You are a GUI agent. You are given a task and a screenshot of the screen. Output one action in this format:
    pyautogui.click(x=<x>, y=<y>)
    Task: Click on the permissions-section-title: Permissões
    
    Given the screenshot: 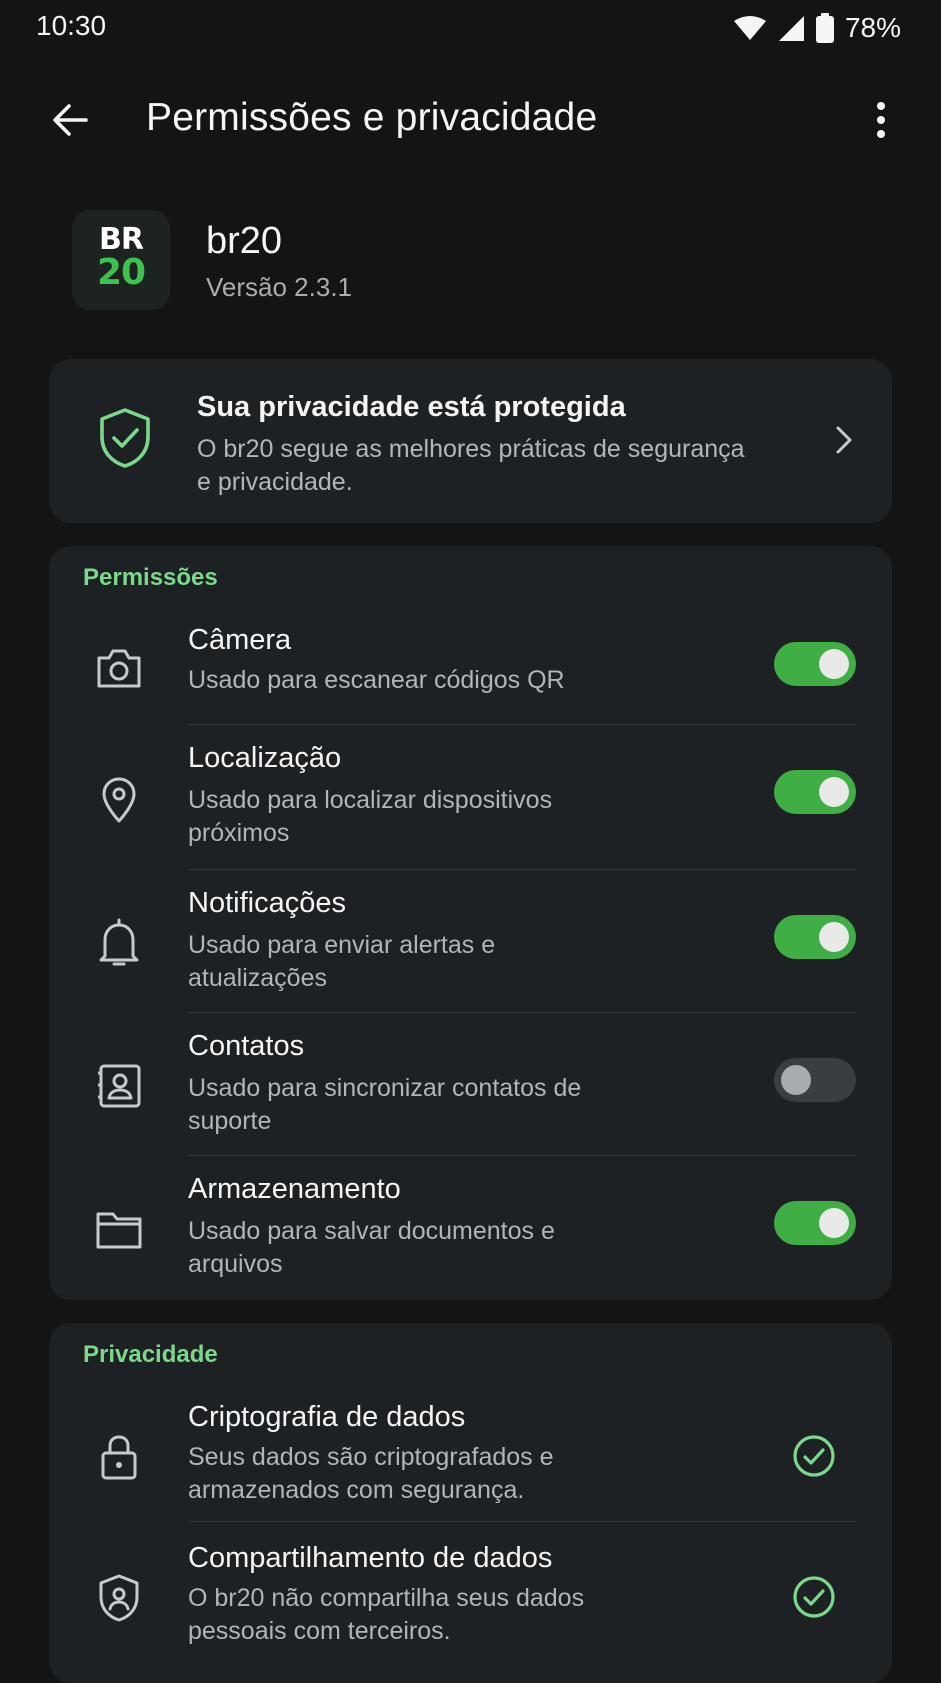 What is the action you would take?
    pyautogui.click(x=150, y=577)
    